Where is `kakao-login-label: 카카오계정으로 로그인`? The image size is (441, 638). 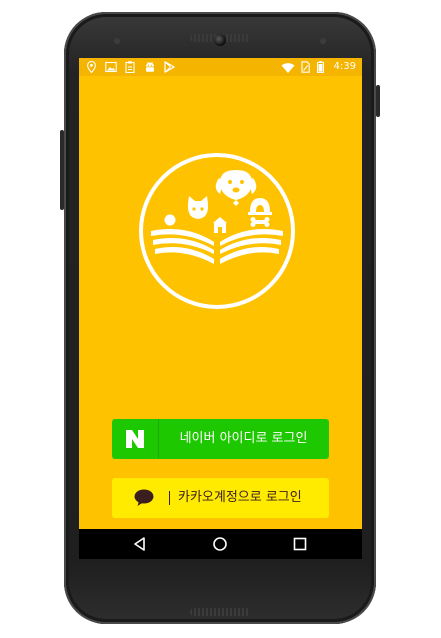
kakao-login-label: 카카오계정으로 로그인 is located at coordinates (240, 497).